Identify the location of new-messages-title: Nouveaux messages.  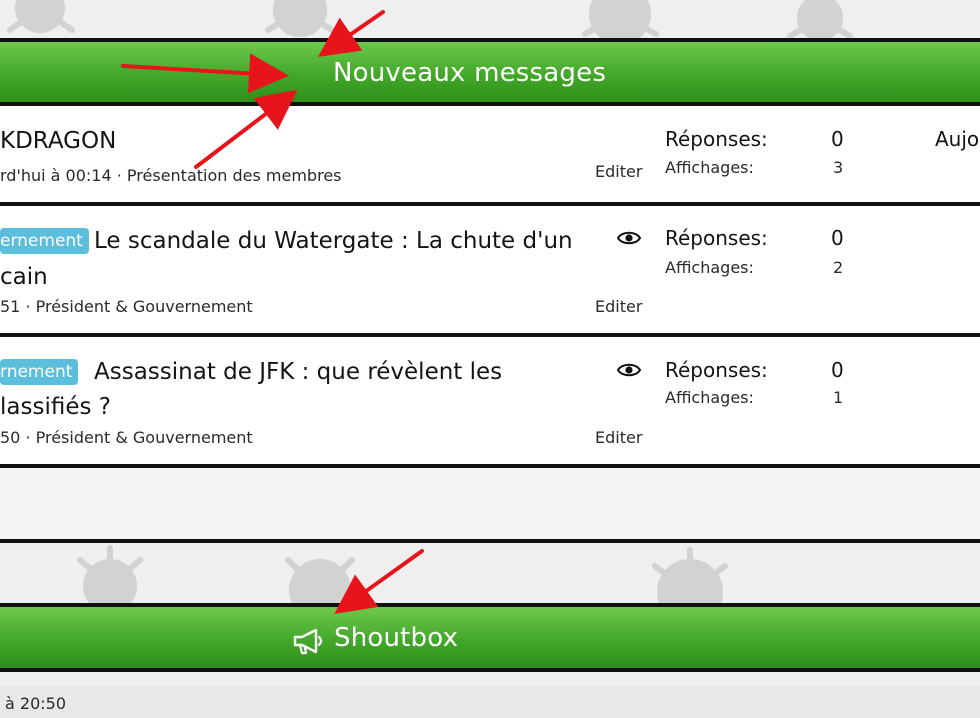
(470, 73).